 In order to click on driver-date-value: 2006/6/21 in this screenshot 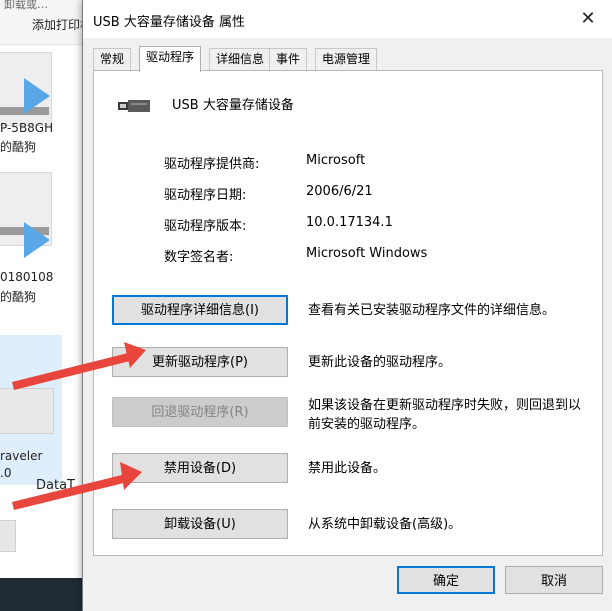, I will do `click(339, 191)`.